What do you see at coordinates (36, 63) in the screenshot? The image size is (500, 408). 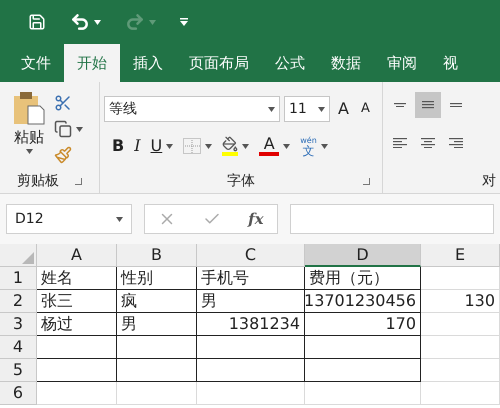 I see `ribbon-tab: 文件` at bounding box center [36, 63].